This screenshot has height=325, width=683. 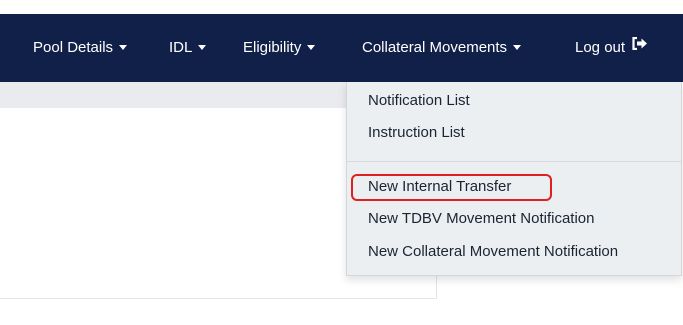 I want to click on menu-item-instruction-list: Instruction List, so click(x=416, y=133).